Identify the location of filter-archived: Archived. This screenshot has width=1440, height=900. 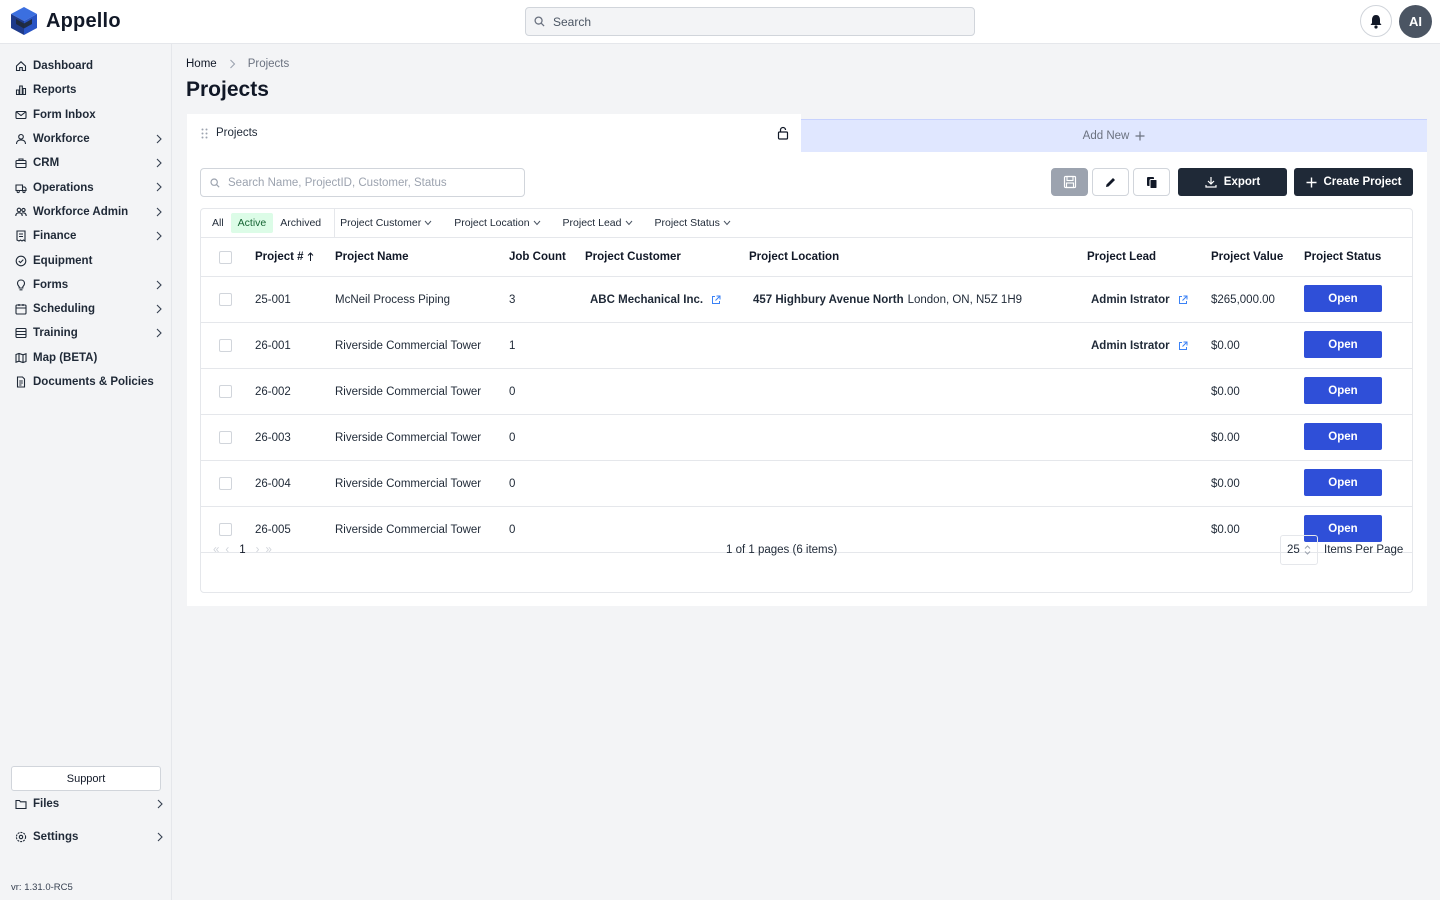
(300, 223).